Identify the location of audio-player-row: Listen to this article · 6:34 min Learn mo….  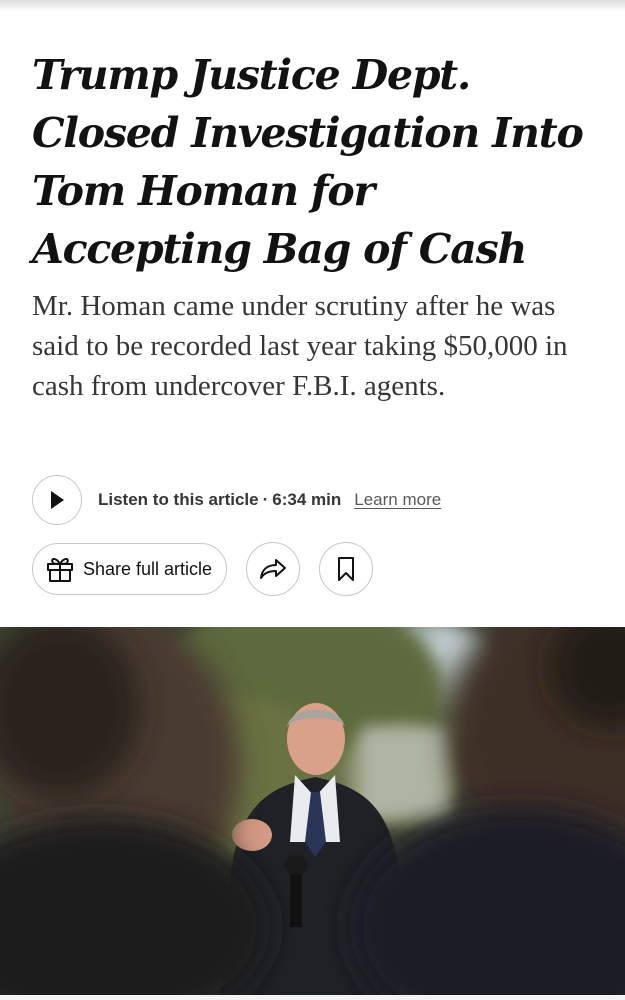
(312, 500).